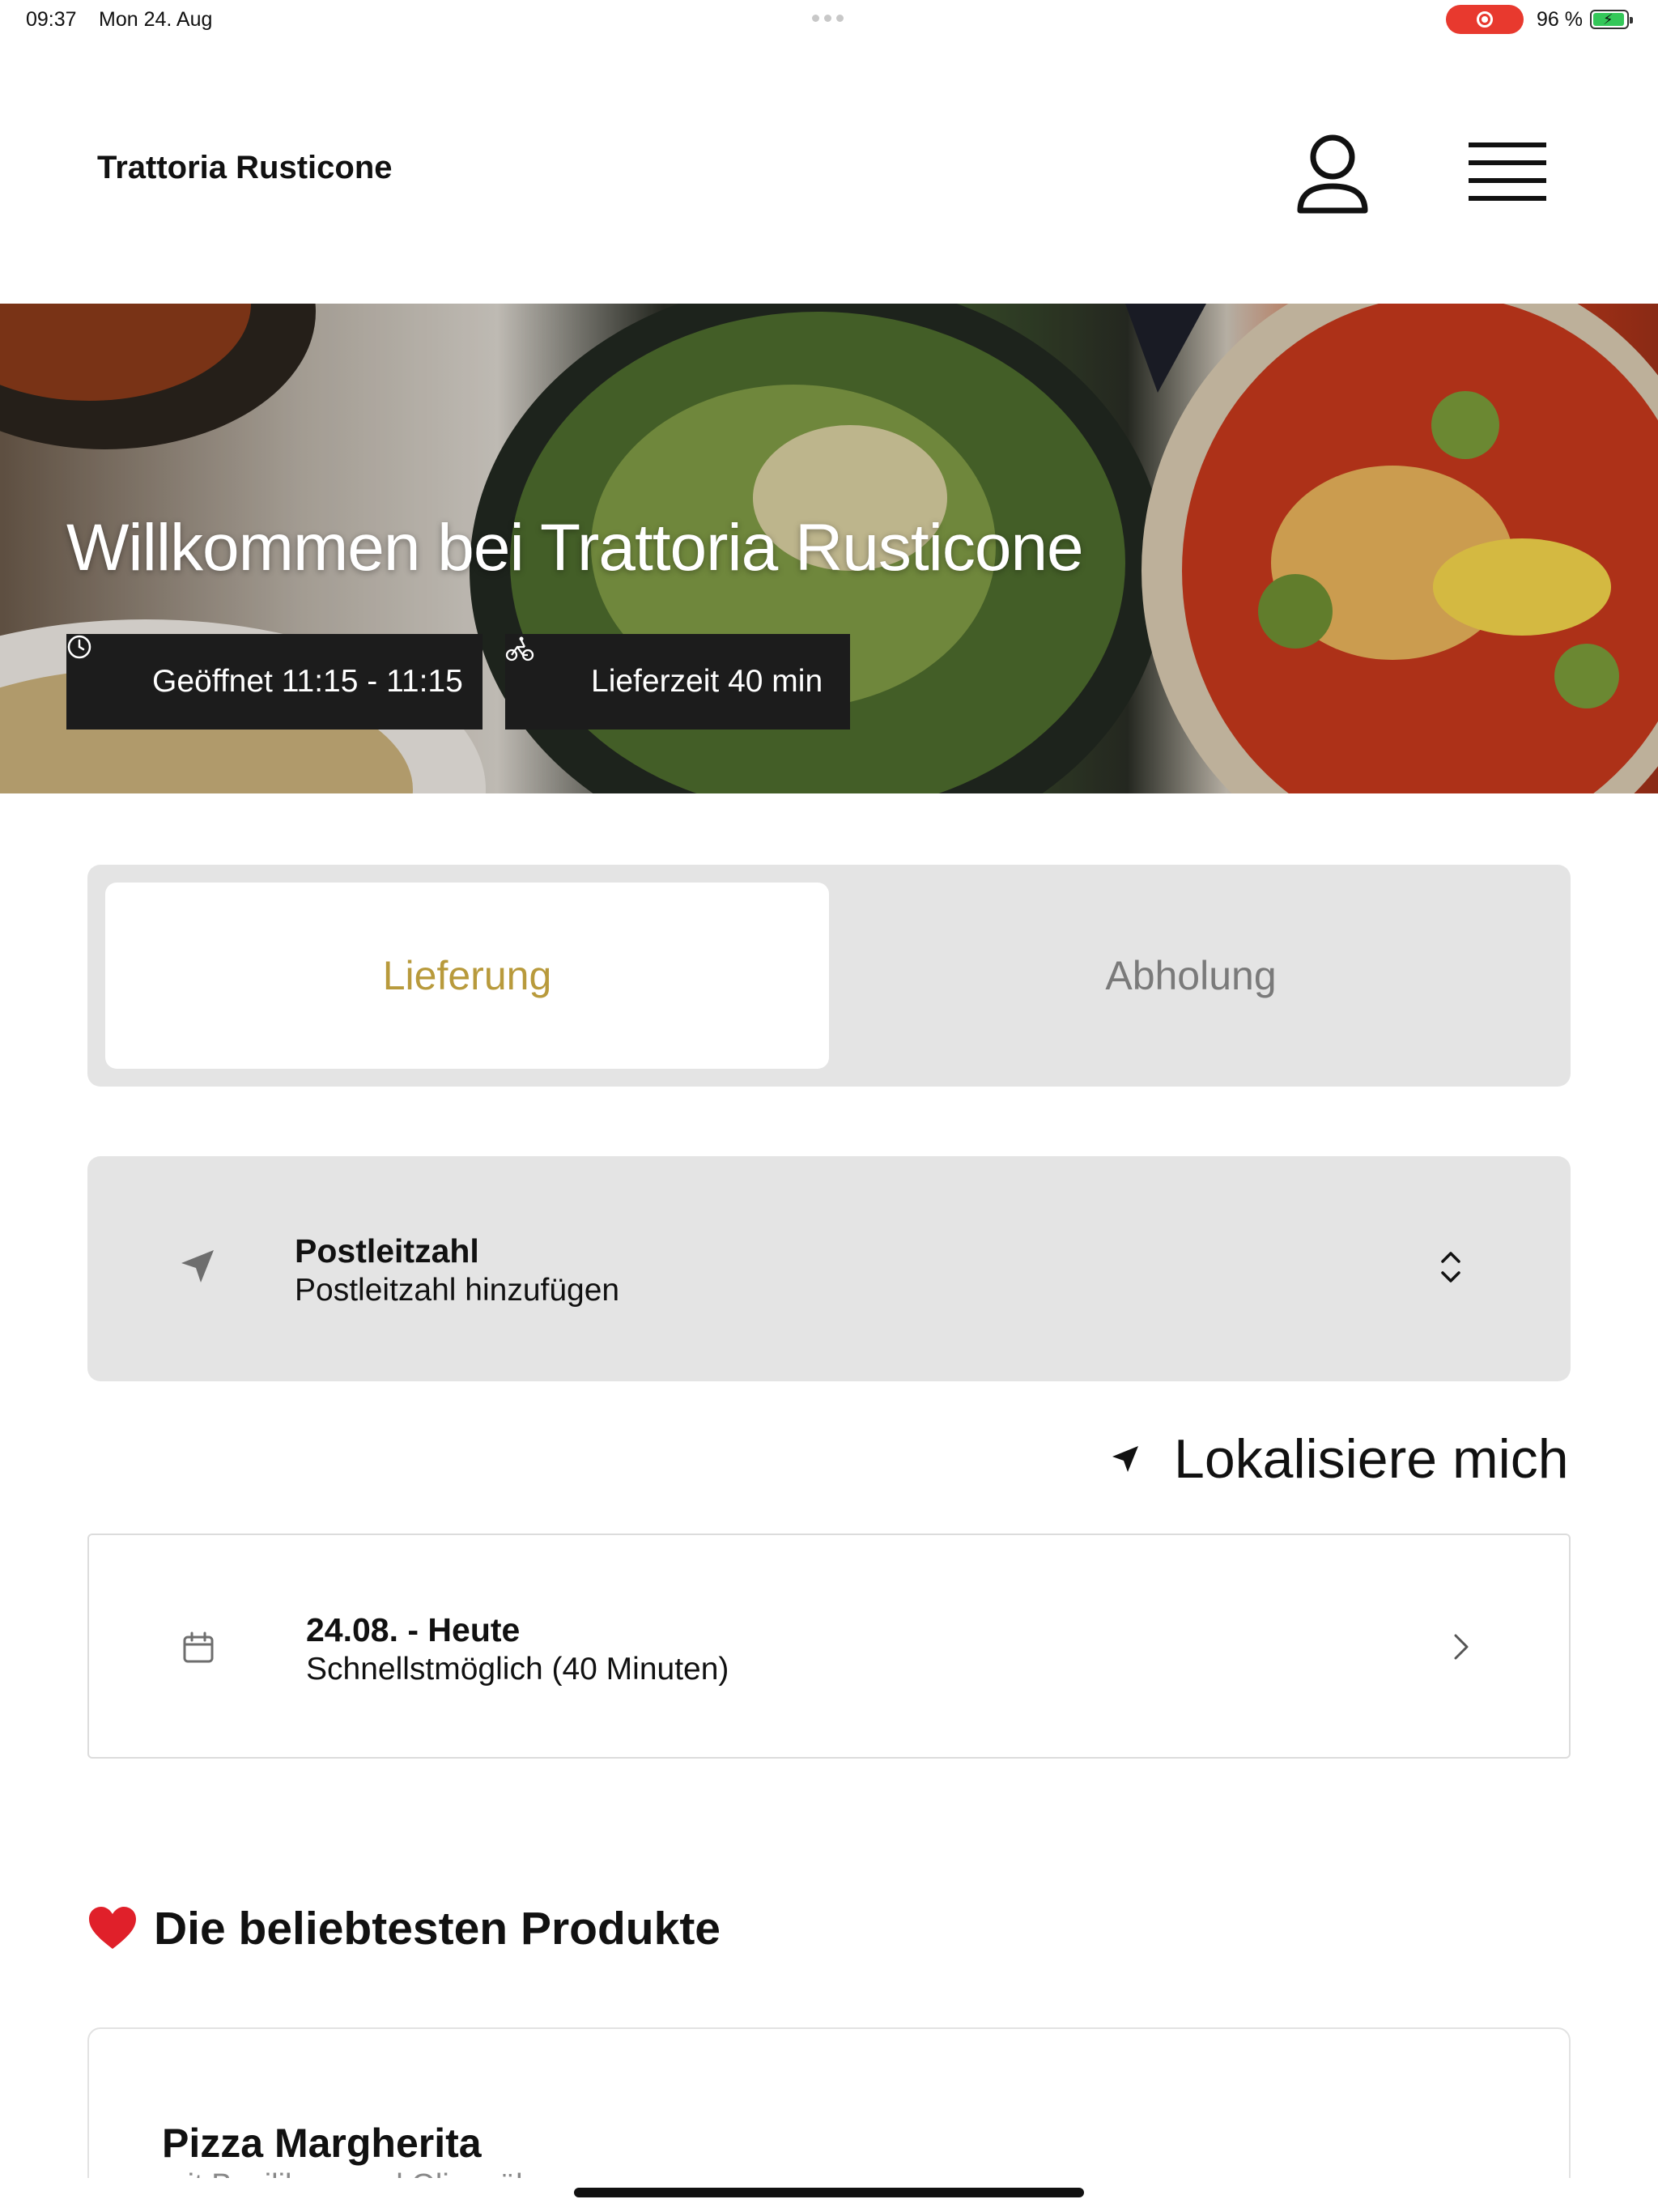  Describe the element at coordinates (536, 666) in the screenshot. I see `bicycle-icon` at that location.